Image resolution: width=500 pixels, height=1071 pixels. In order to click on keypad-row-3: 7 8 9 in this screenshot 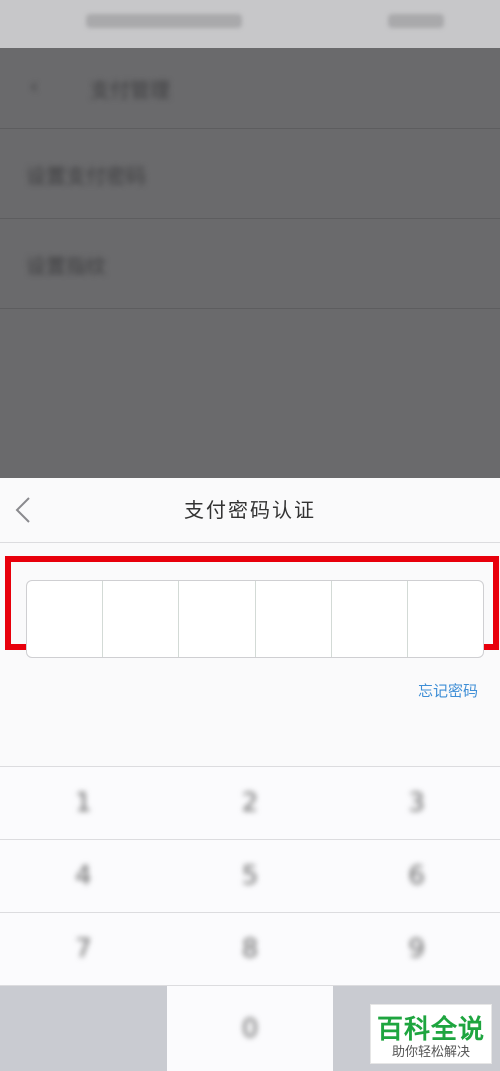, I will do `click(250, 948)`.